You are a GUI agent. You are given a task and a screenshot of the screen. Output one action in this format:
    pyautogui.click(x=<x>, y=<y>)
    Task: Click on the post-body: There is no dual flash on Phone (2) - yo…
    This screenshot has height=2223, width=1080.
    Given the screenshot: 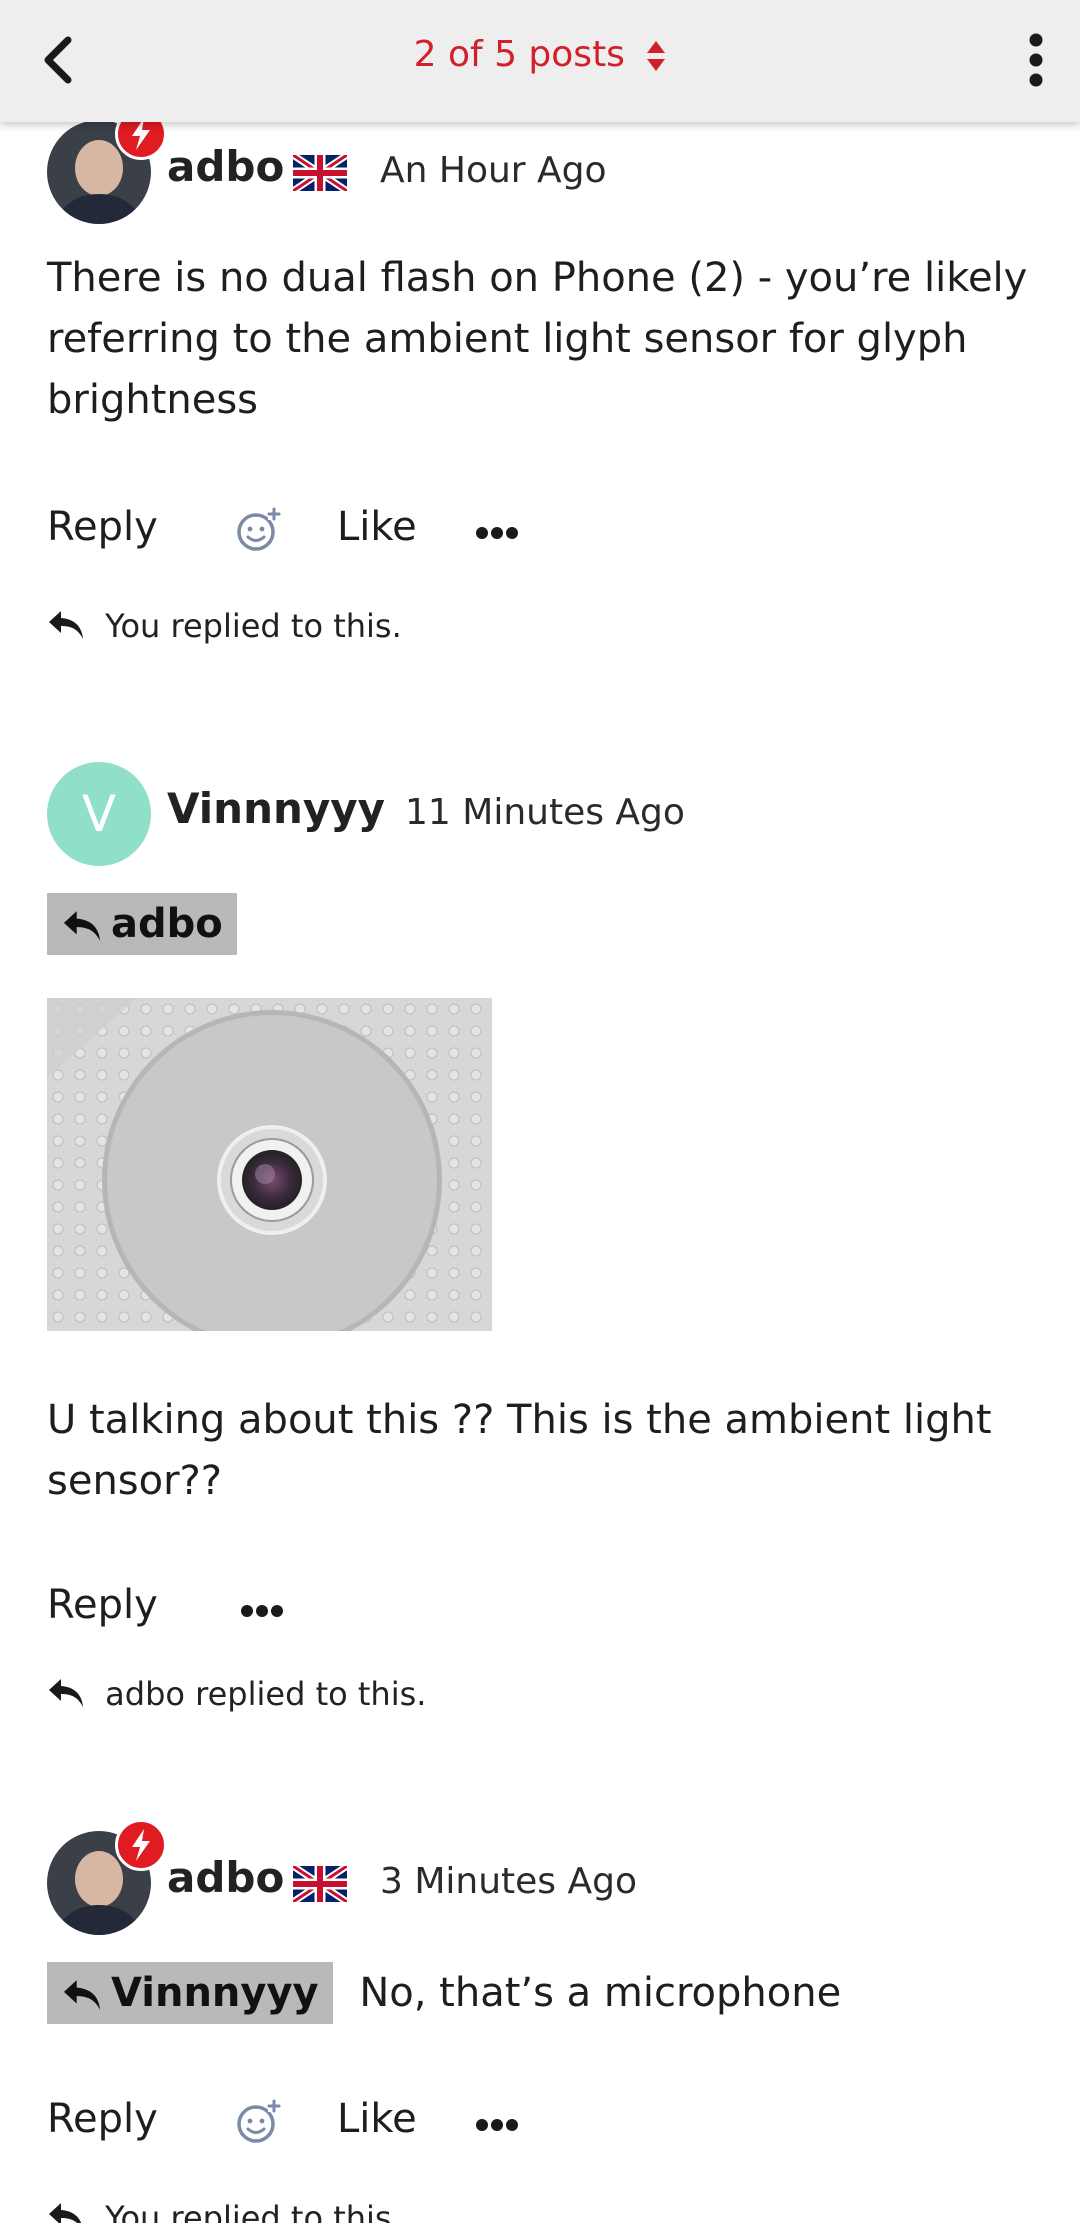 What is the action you would take?
    pyautogui.click(x=537, y=339)
    